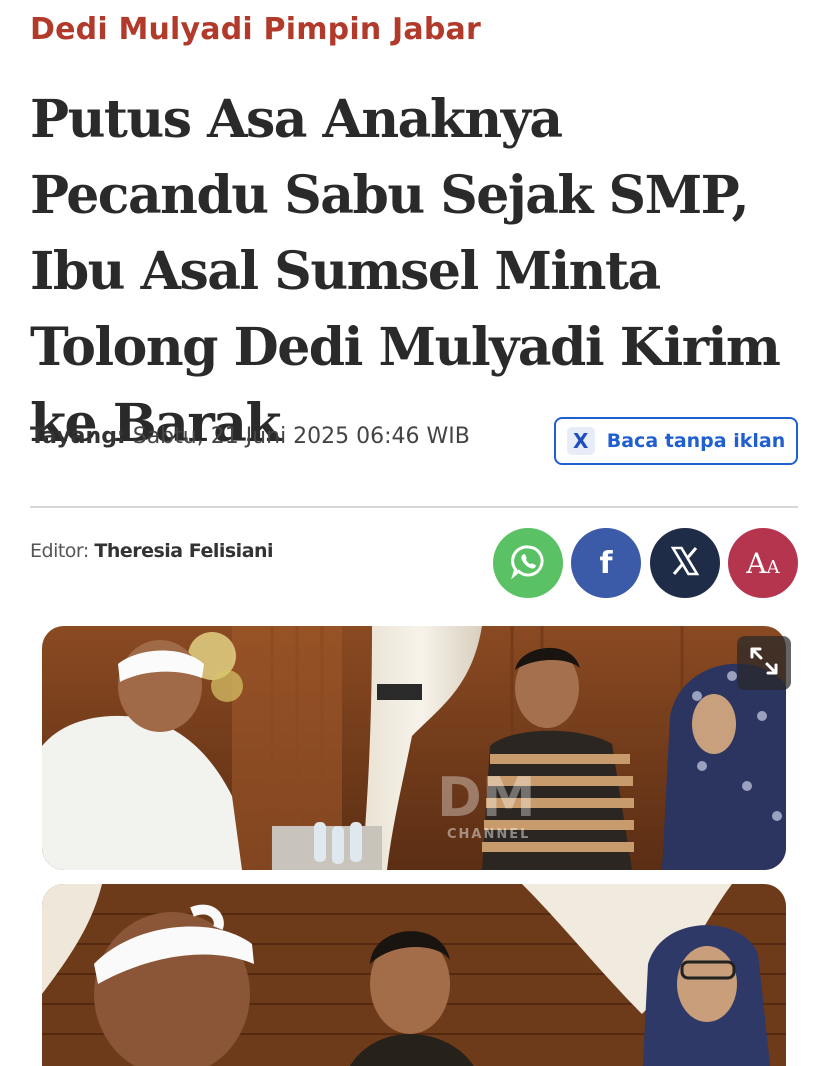 The height and width of the screenshot is (1066, 828). What do you see at coordinates (414, 507) in the screenshot?
I see `divider` at bounding box center [414, 507].